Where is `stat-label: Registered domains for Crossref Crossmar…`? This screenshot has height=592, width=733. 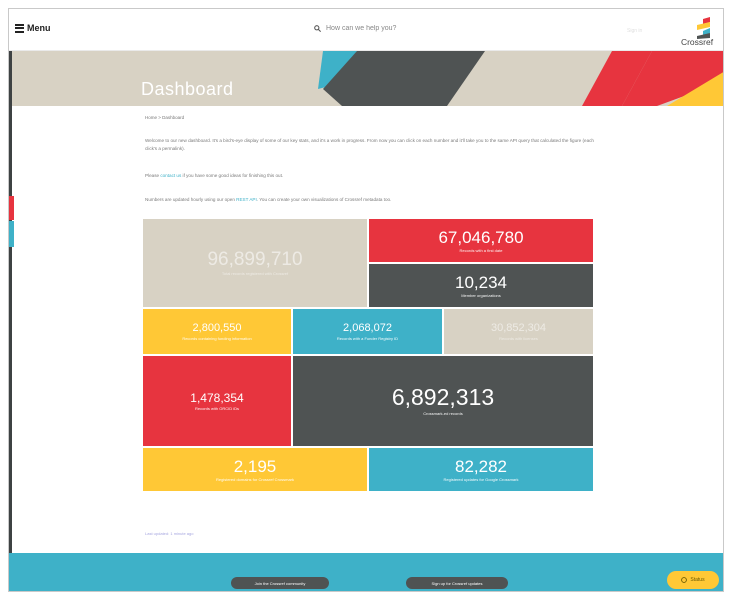
stat-label: Registered domains for Crossref Crossmar… is located at coordinates (255, 479).